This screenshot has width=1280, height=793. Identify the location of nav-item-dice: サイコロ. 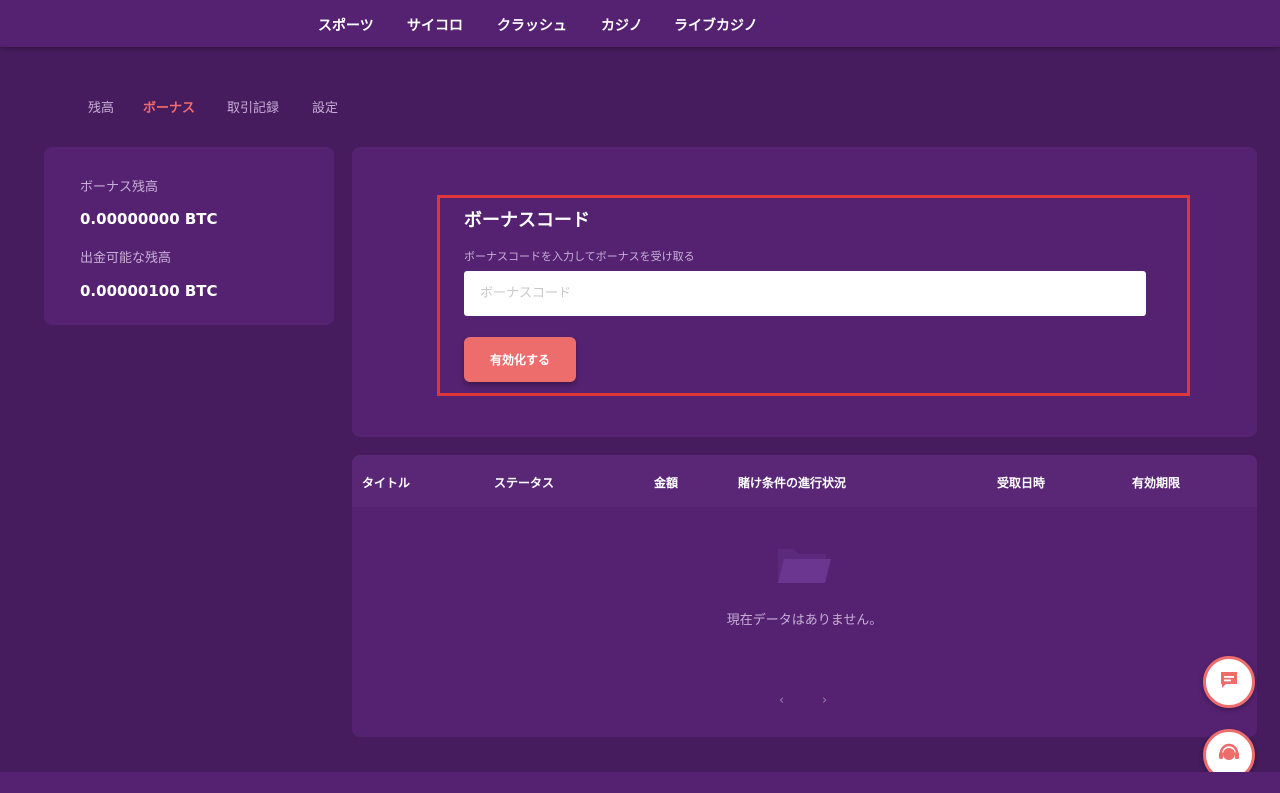
(435, 25).